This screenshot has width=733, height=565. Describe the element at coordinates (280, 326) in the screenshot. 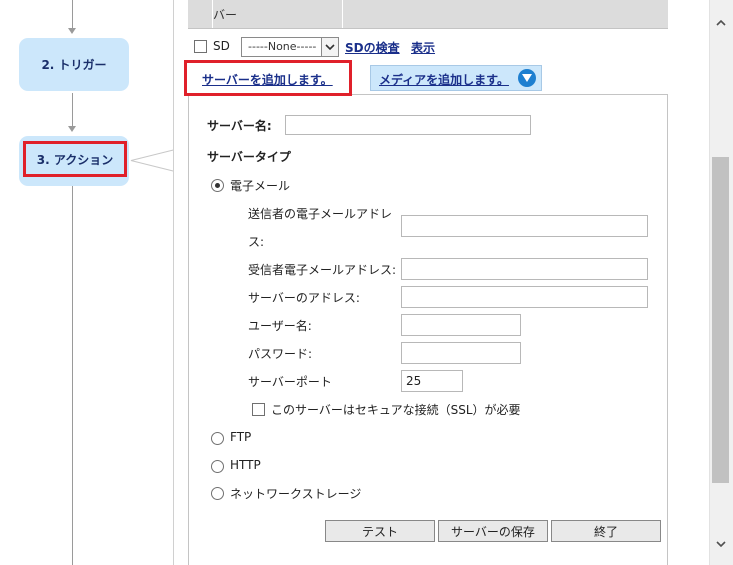

I see `username-label: ユーザー名:` at that location.